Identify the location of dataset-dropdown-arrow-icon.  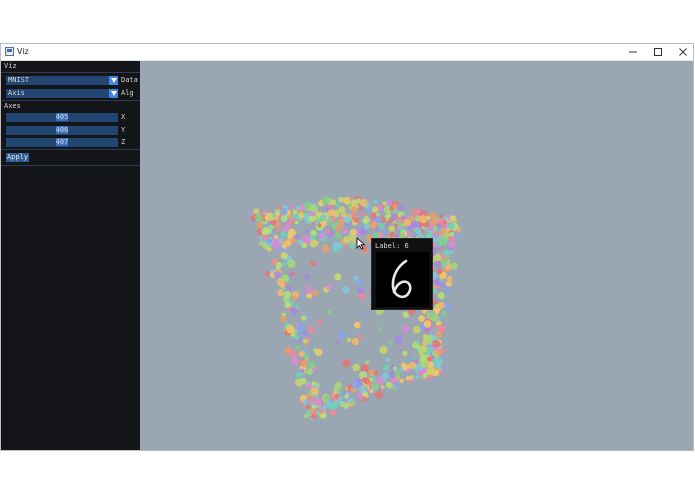
(113, 80).